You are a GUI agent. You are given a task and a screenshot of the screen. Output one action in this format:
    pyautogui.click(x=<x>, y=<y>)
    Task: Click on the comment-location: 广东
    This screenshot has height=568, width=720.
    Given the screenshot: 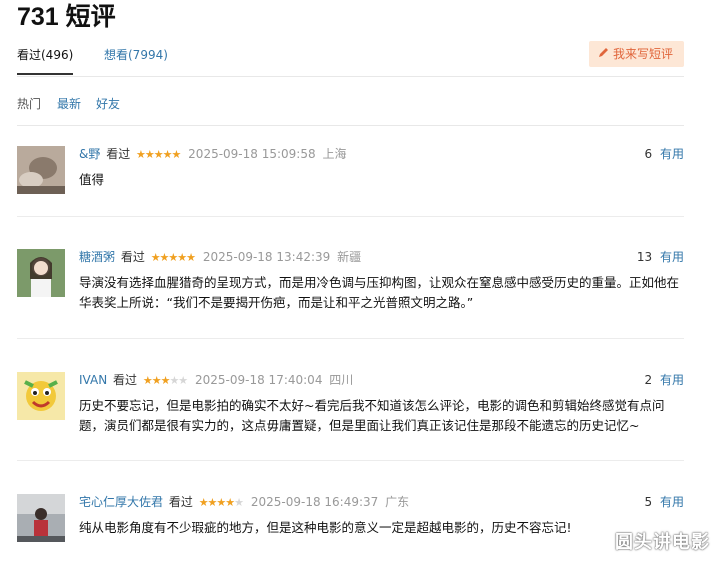 What is the action you would take?
    pyautogui.click(x=397, y=502)
    